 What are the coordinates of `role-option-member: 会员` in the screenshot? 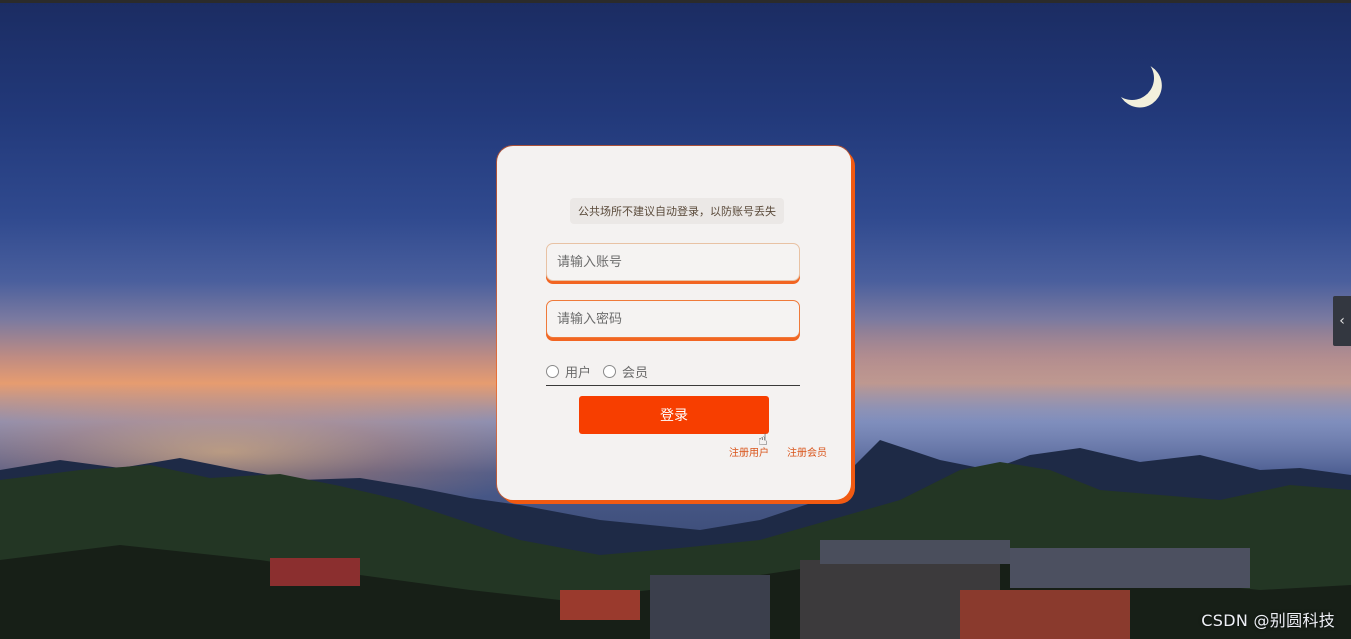 It's located at (625, 371).